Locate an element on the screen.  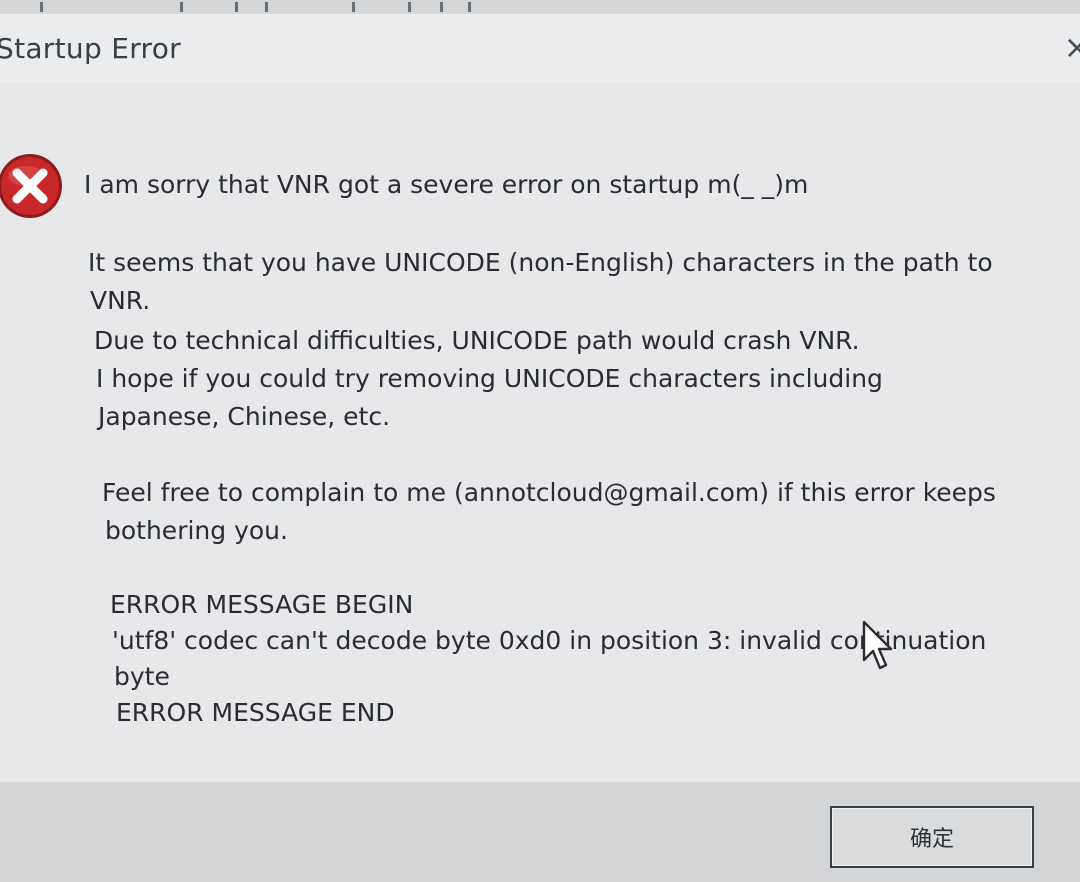
contact-line: bothering you. is located at coordinates (196, 530).